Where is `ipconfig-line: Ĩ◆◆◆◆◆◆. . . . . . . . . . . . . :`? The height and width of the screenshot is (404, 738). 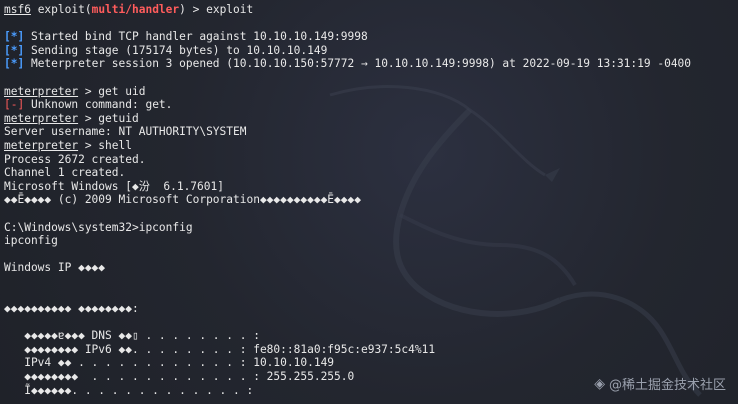 ipconfig-line: Ĩ◆◆◆◆◆◆. . . . . . . . . . . . . : is located at coordinates (129, 390).